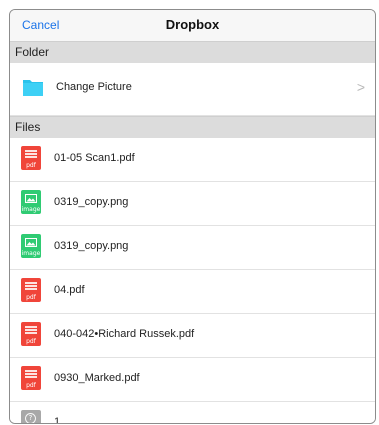 The width and height of the screenshot is (379, 425). I want to click on file-row: pdf 01-05 Scan1.pdf, so click(192, 160).